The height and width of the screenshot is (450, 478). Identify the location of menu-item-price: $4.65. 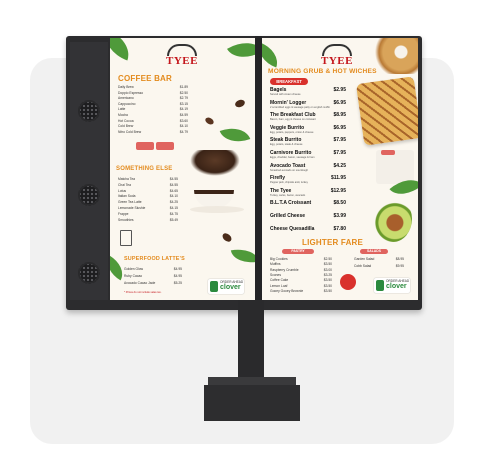
(173, 190).